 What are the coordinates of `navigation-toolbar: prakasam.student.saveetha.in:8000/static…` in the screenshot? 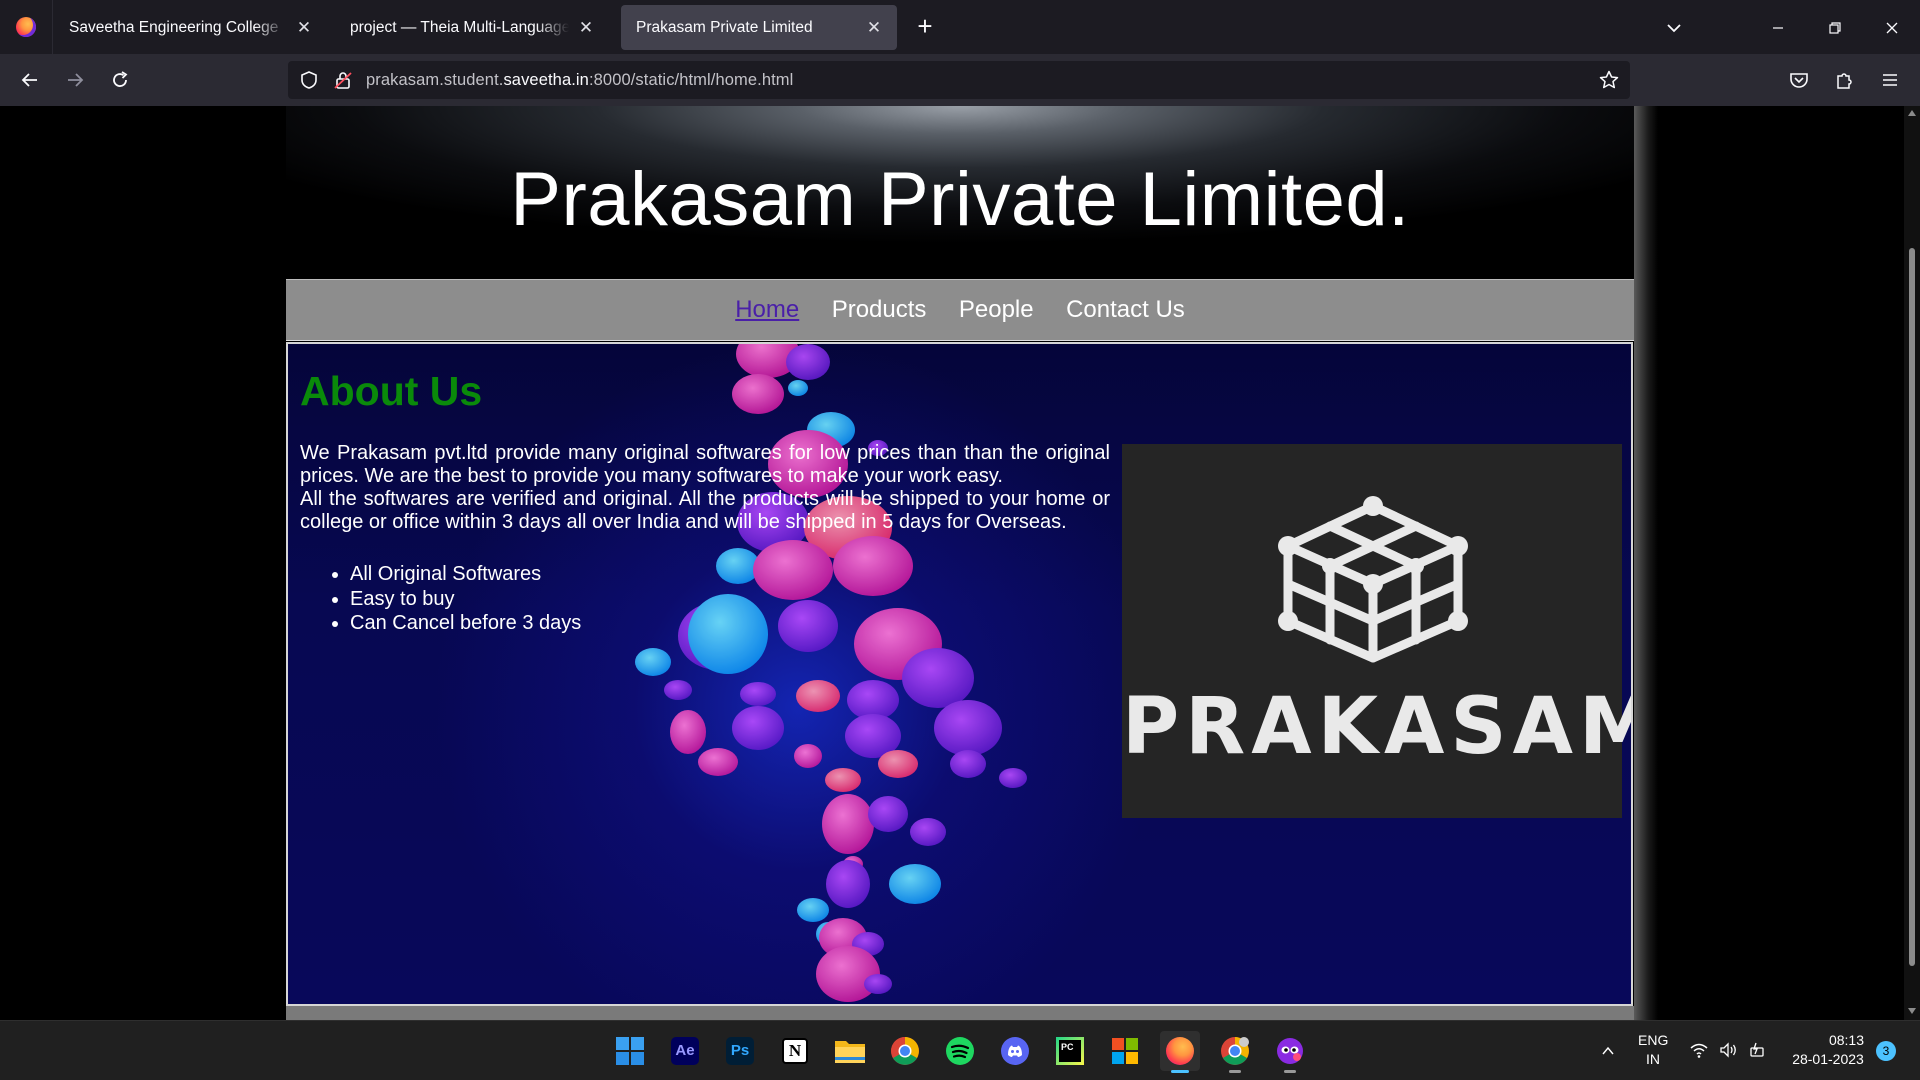 It's located at (960, 80).